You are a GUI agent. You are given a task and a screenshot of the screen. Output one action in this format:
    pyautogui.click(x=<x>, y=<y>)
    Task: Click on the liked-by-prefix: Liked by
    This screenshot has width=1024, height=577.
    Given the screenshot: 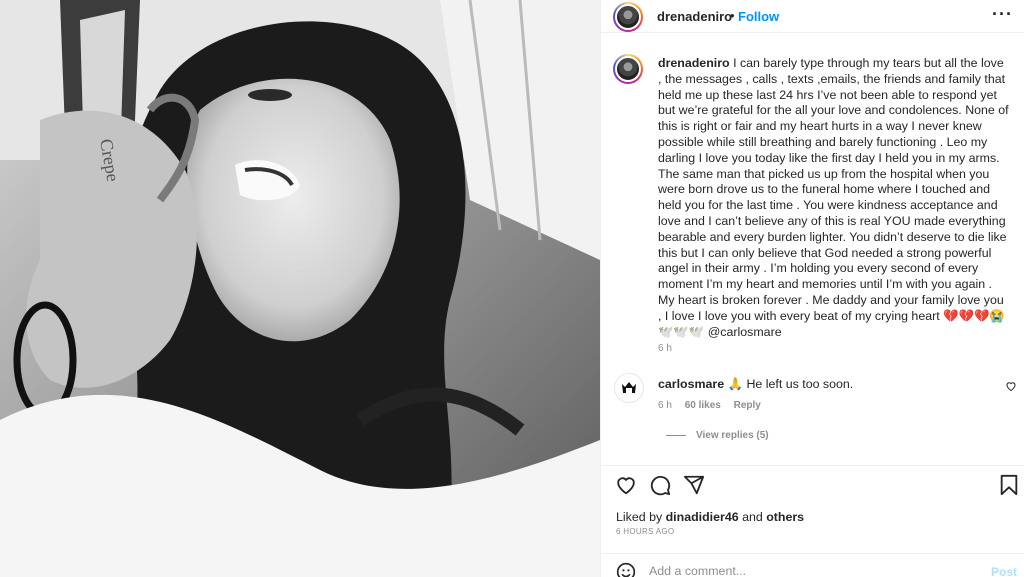 What is the action you would take?
    pyautogui.click(x=639, y=517)
    